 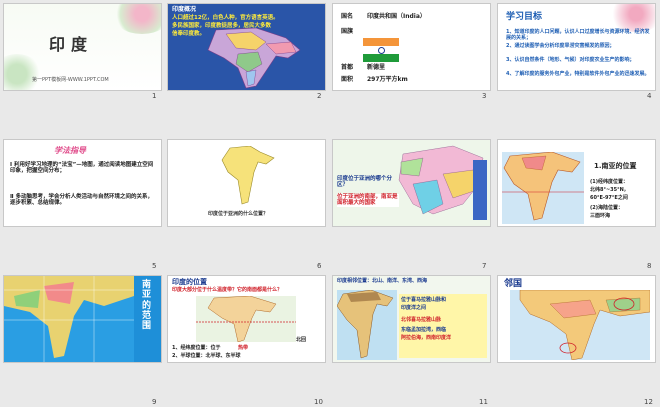 What do you see at coordinates (154, 266) in the screenshot?
I see `slide-number-5: 5` at bounding box center [154, 266].